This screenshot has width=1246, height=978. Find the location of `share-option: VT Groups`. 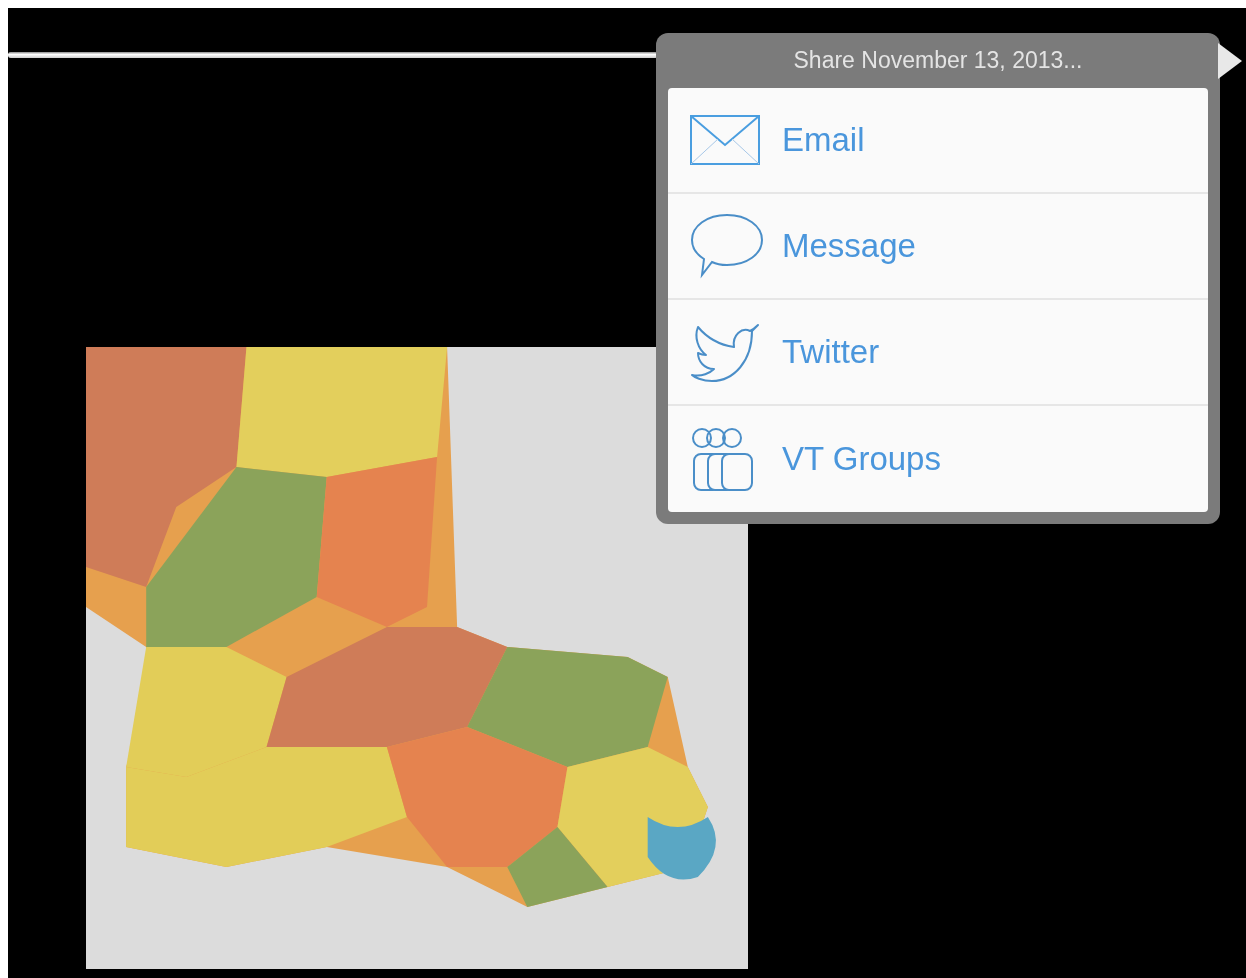

share-option: VT Groups is located at coordinates (938, 459).